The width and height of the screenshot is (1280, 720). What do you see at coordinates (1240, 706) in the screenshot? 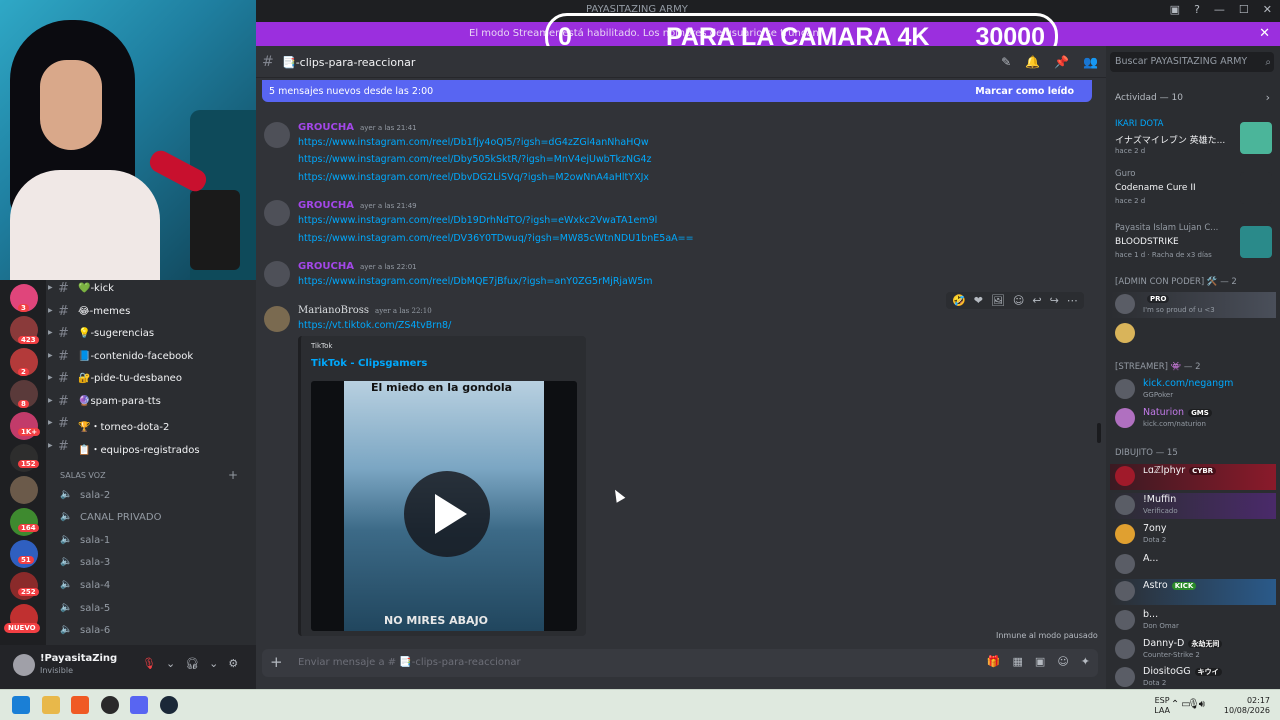
I see `taskbar-clock: 02:17 10/08/2026` at bounding box center [1240, 706].